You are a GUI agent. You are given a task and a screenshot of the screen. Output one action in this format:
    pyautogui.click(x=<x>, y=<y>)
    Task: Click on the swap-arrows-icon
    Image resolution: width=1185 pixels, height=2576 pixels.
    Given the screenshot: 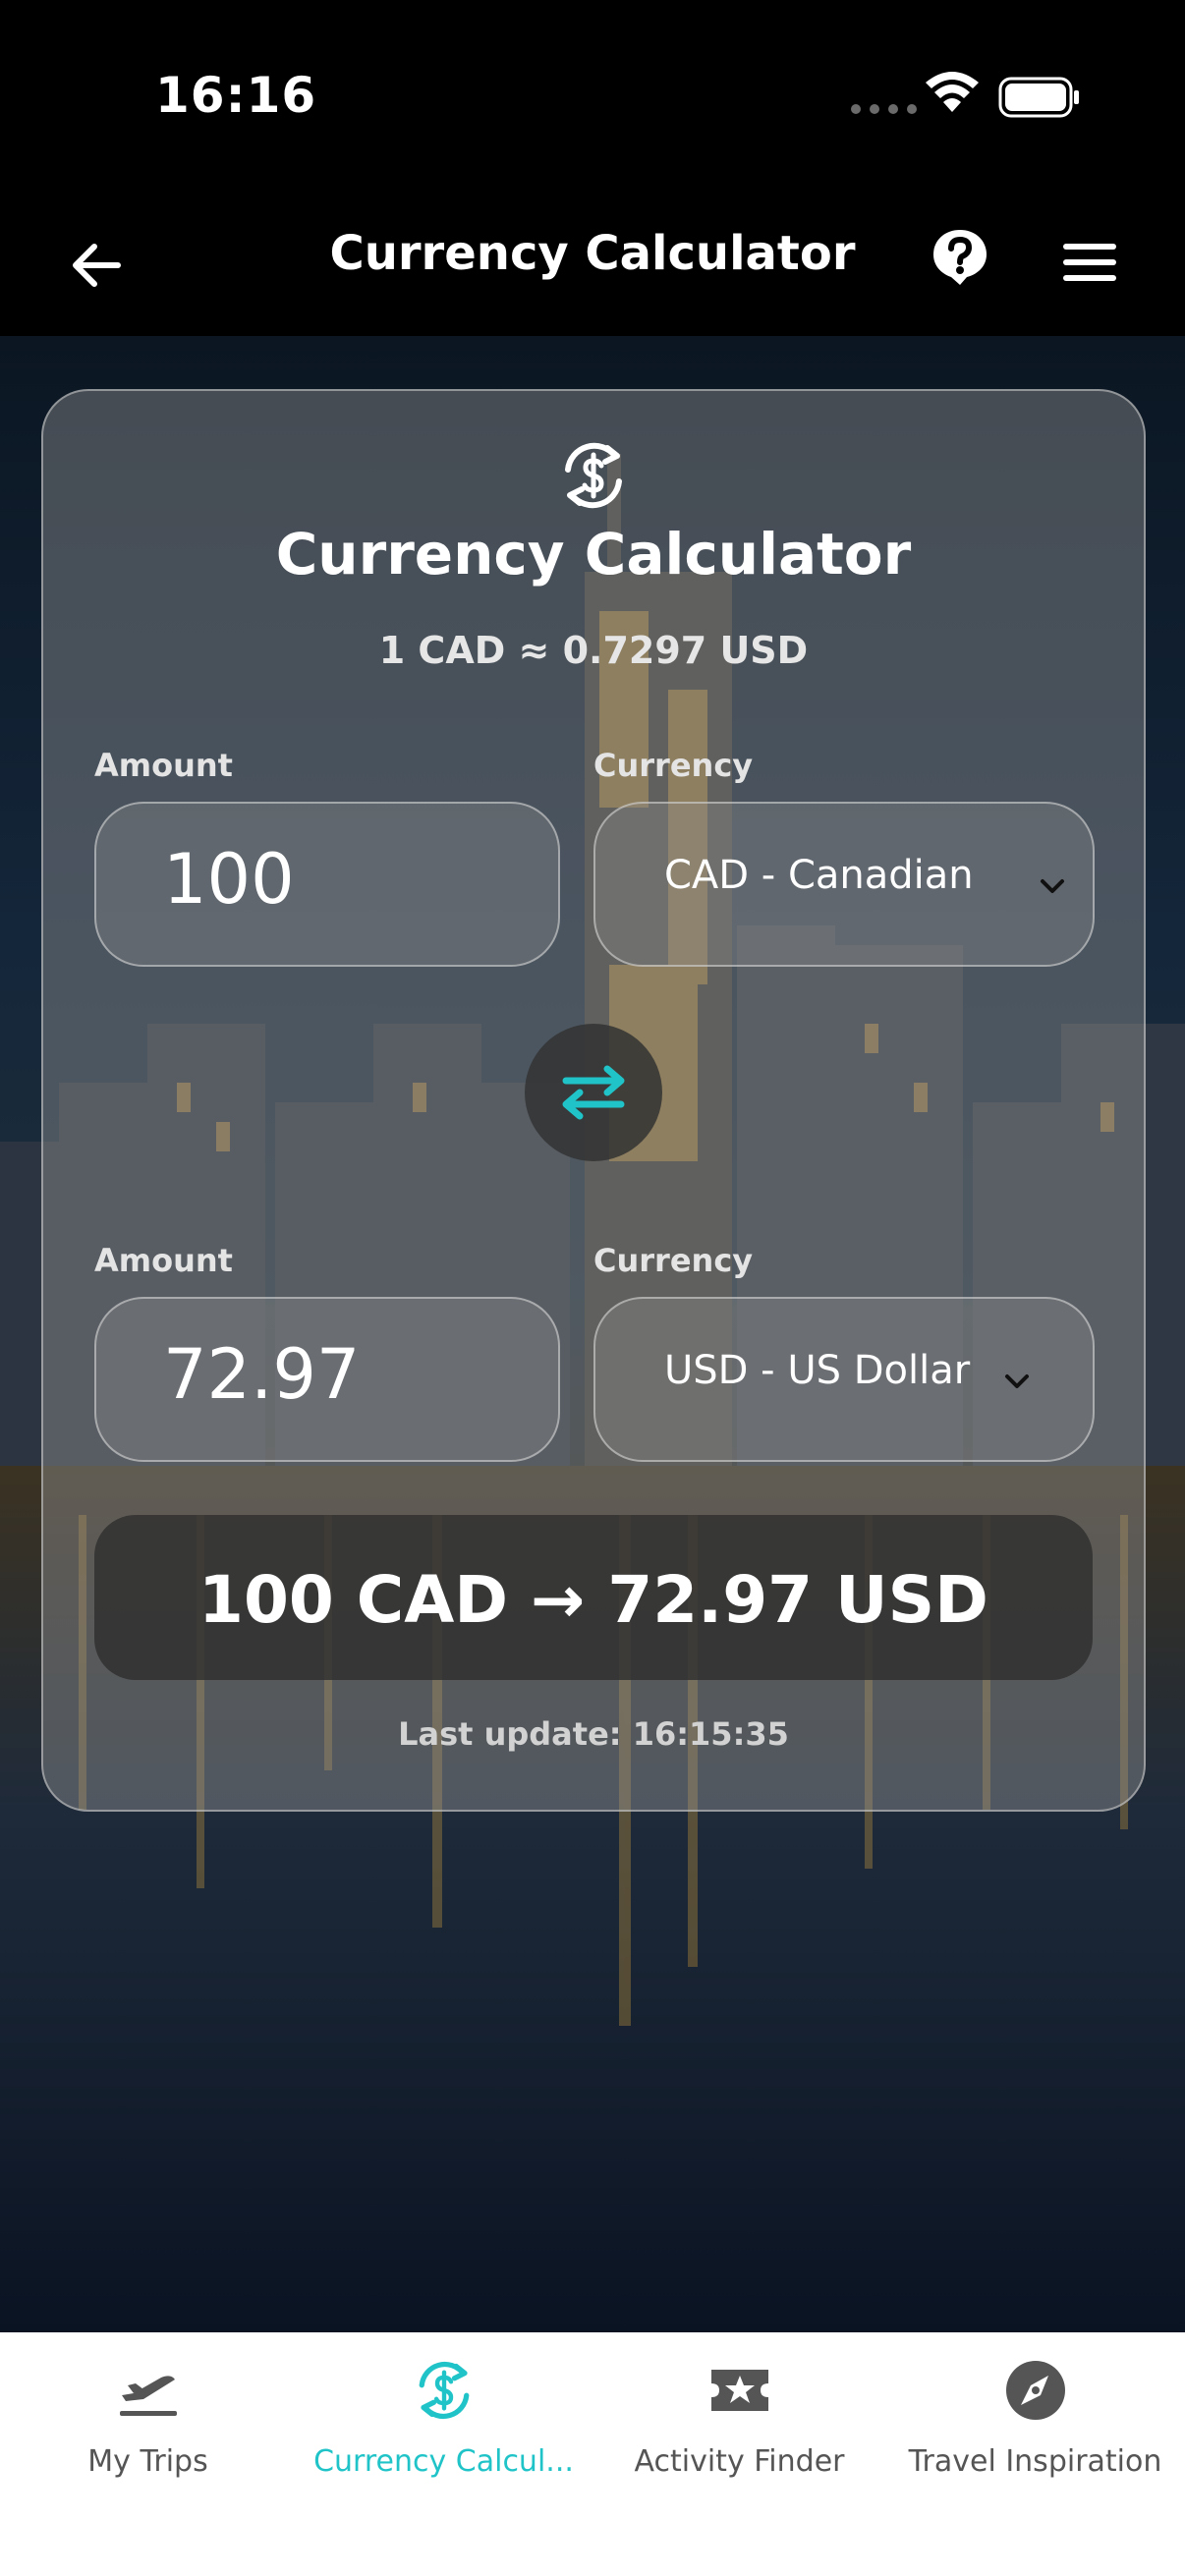 What is the action you would take?
    pyautogui.click(x=594, y=1092)
    